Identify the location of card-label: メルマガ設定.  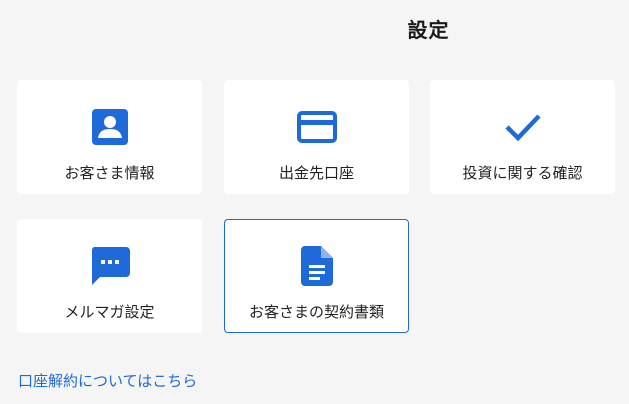
(109, 312).